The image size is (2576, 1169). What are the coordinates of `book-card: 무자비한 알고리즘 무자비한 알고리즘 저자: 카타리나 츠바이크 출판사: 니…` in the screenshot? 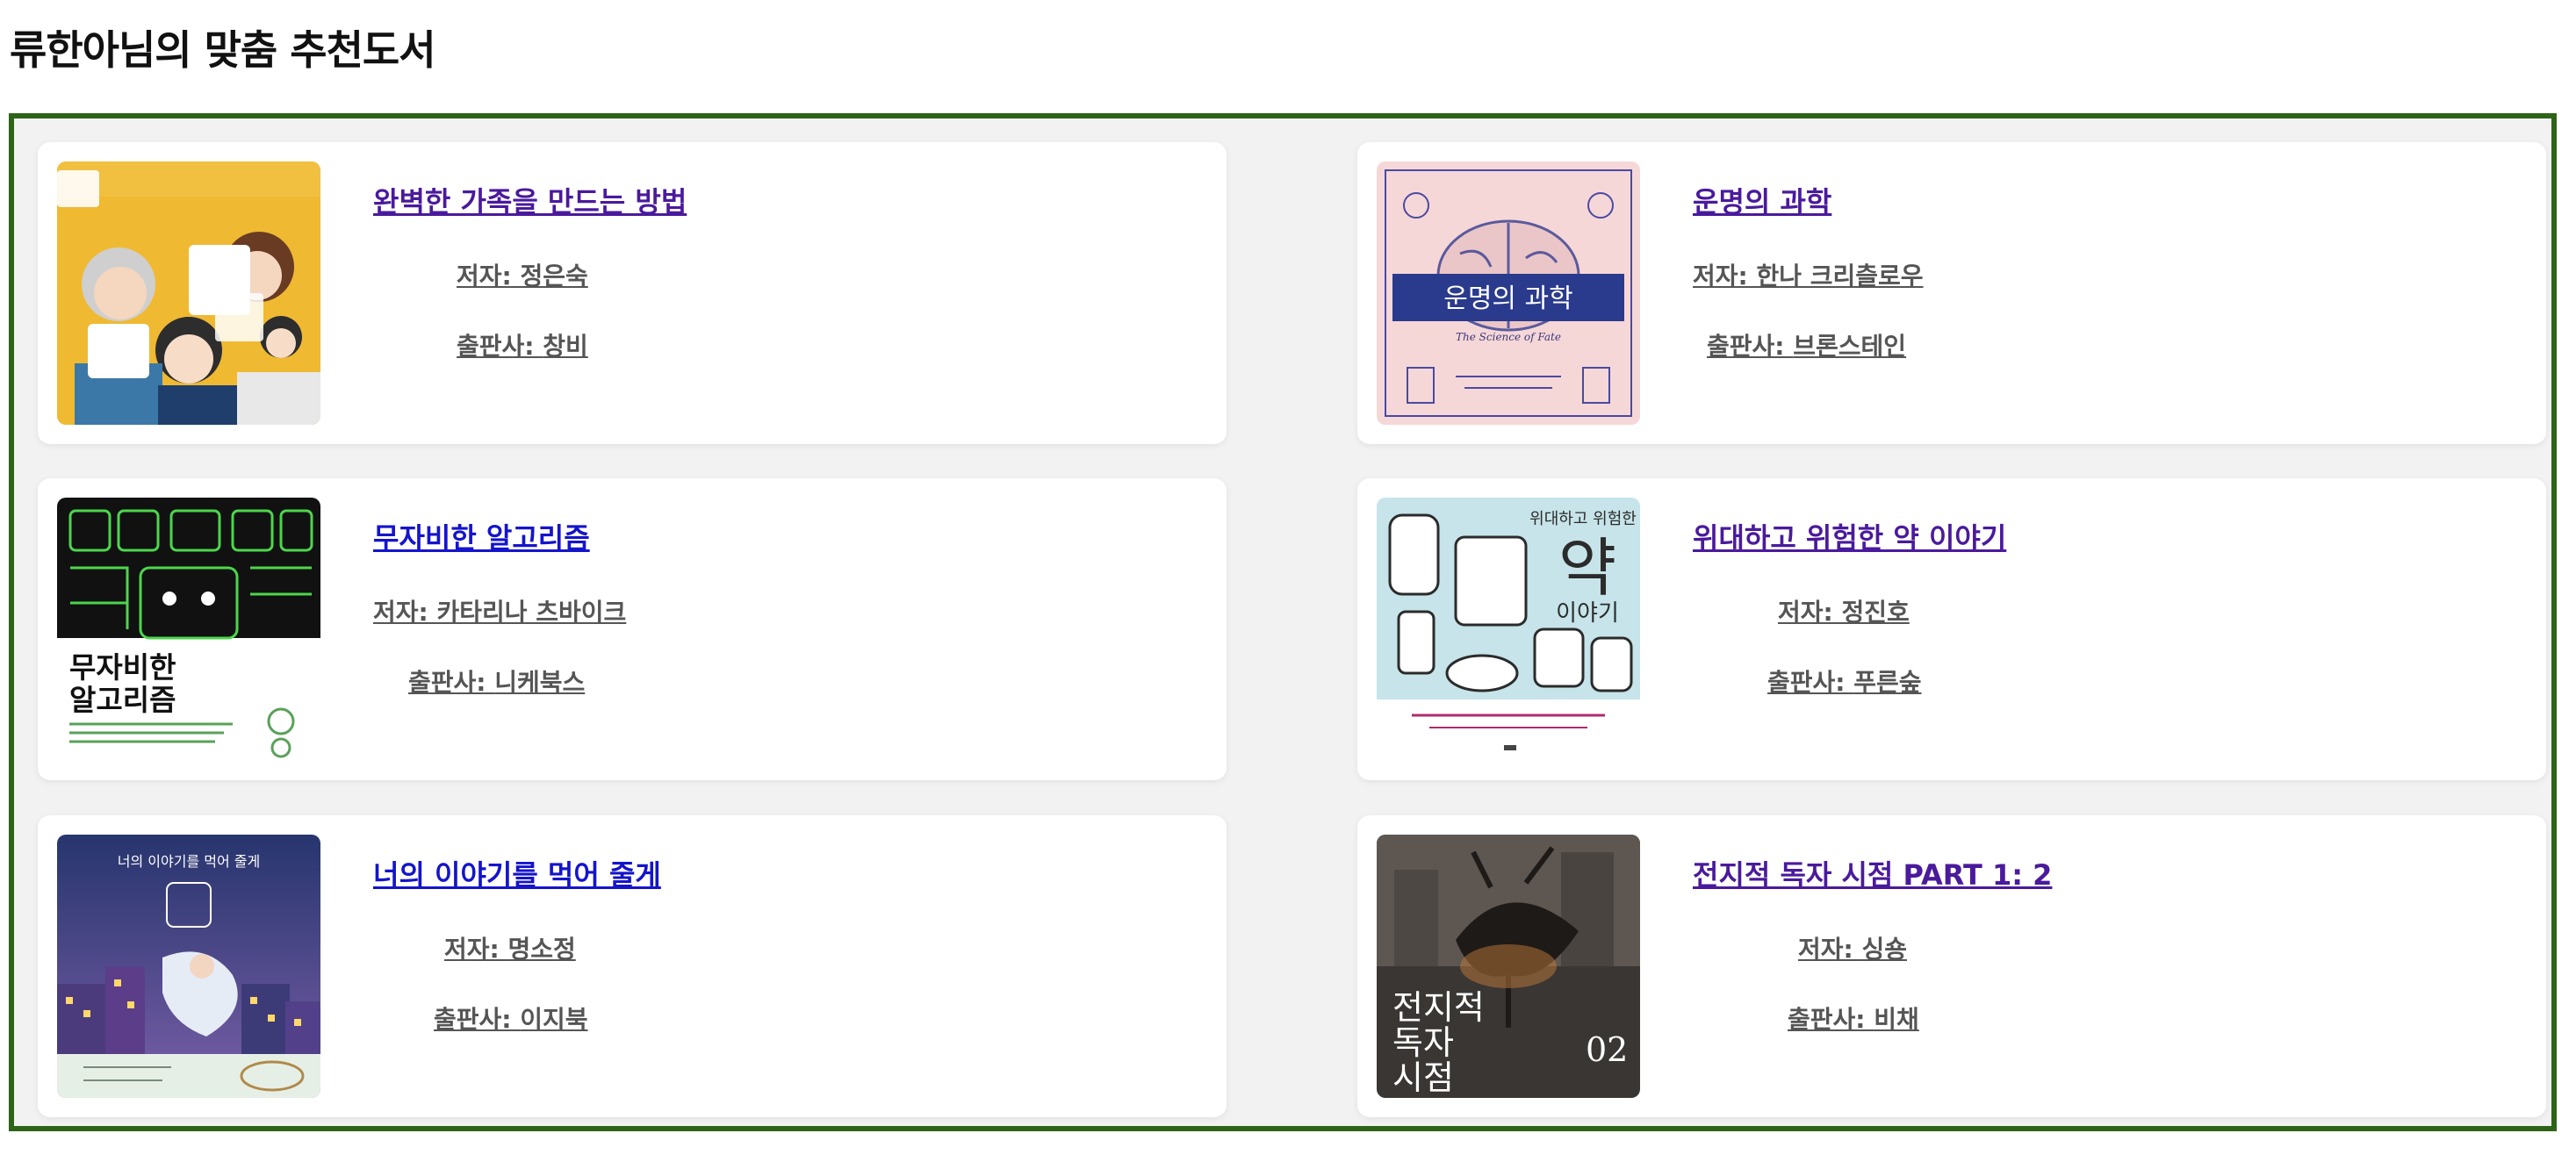 It's located at (632, 629).